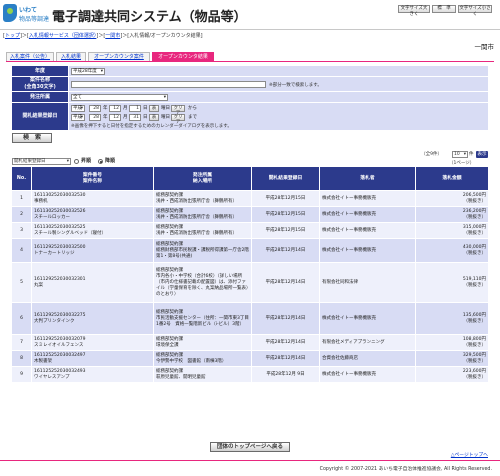  What do you see at coordinates (452, 178) in the screenshot?
I see `header-amount: 落札金額` at bounding box center [452, 178].